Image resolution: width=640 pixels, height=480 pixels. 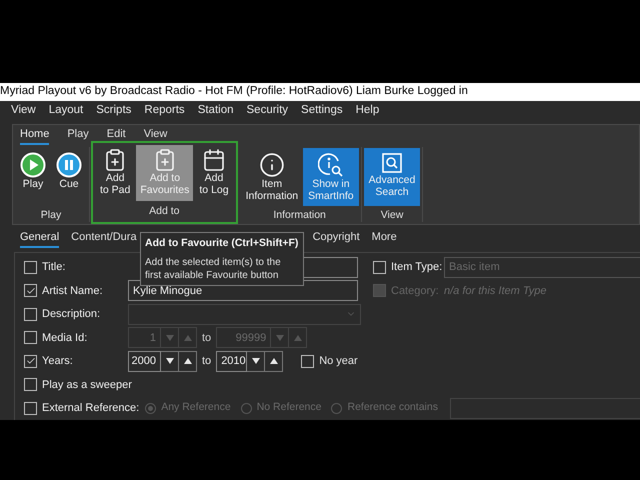 I want to click on menu-item: Layout, so click(x=66, y=111).